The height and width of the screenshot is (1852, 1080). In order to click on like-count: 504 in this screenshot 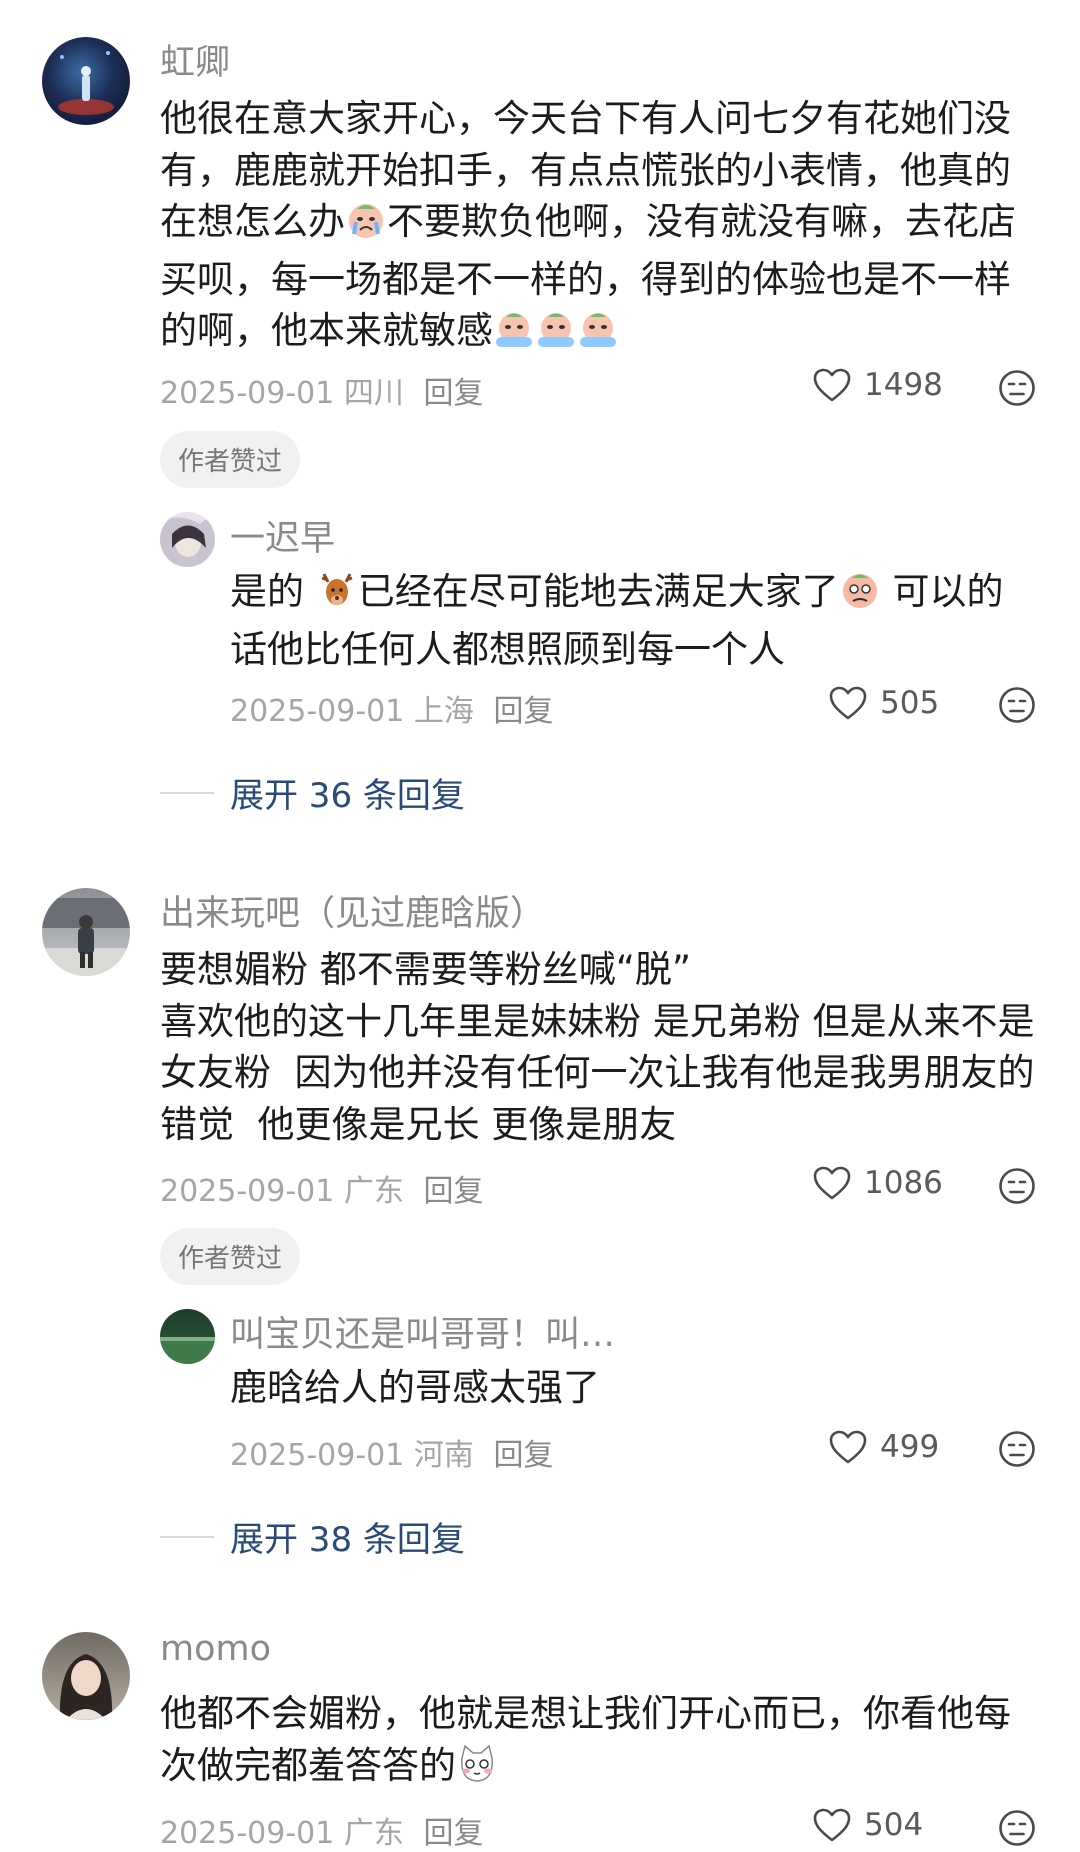, I will do `click(894, 1825)`.